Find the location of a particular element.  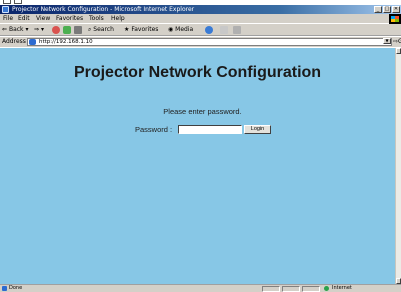

forward-button: ⇒ ▾ is located at coordinates (39, 30).